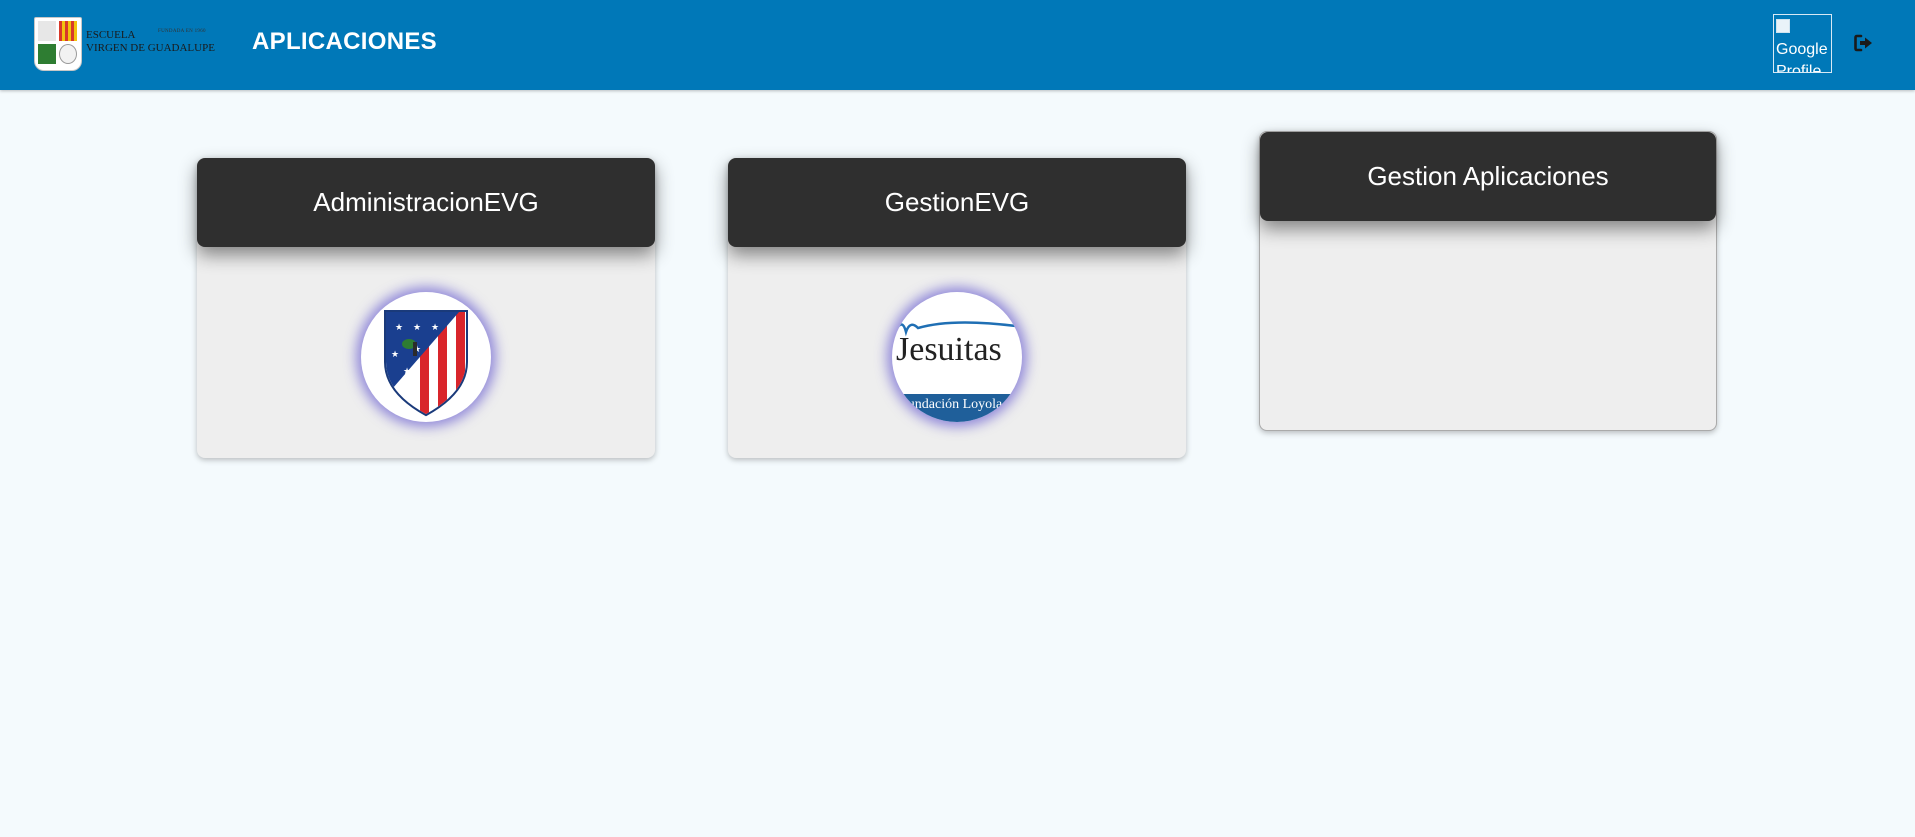 Image resolution: width=1915 pixels, height=837 pixels. What do you see at coordinates (1783, 26) in the screenshot?
I see `broken-image-icon` at bounding box center [1783, 26].